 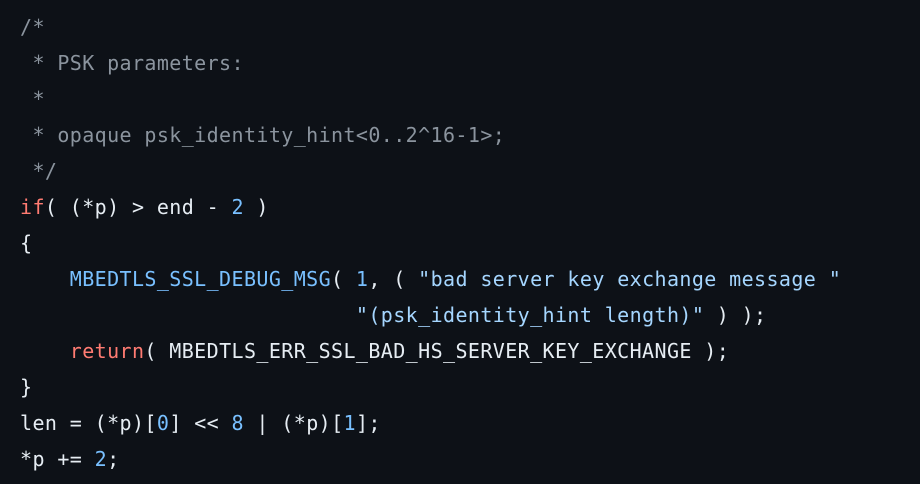 What do you see at coordinates (88, 423) in the screenshot?
I see `code-token-plain: len = (*p)[` at bounding box center [88, 423].